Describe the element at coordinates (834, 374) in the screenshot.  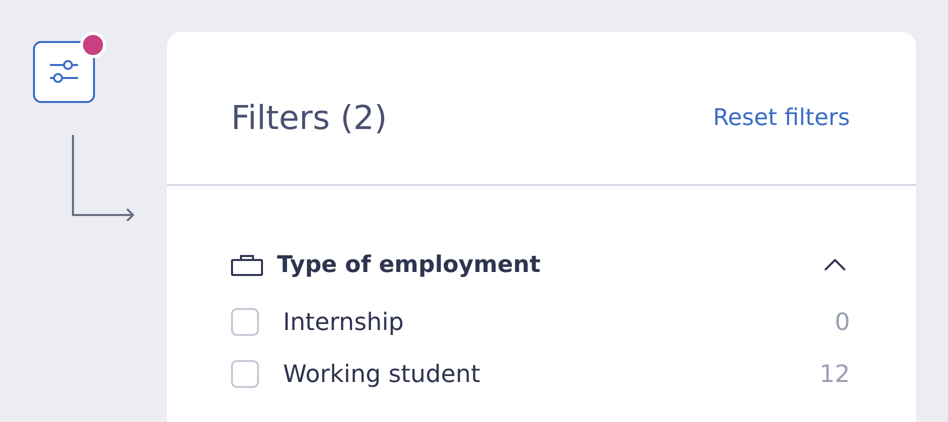
I see `option-count: 12` at that location.